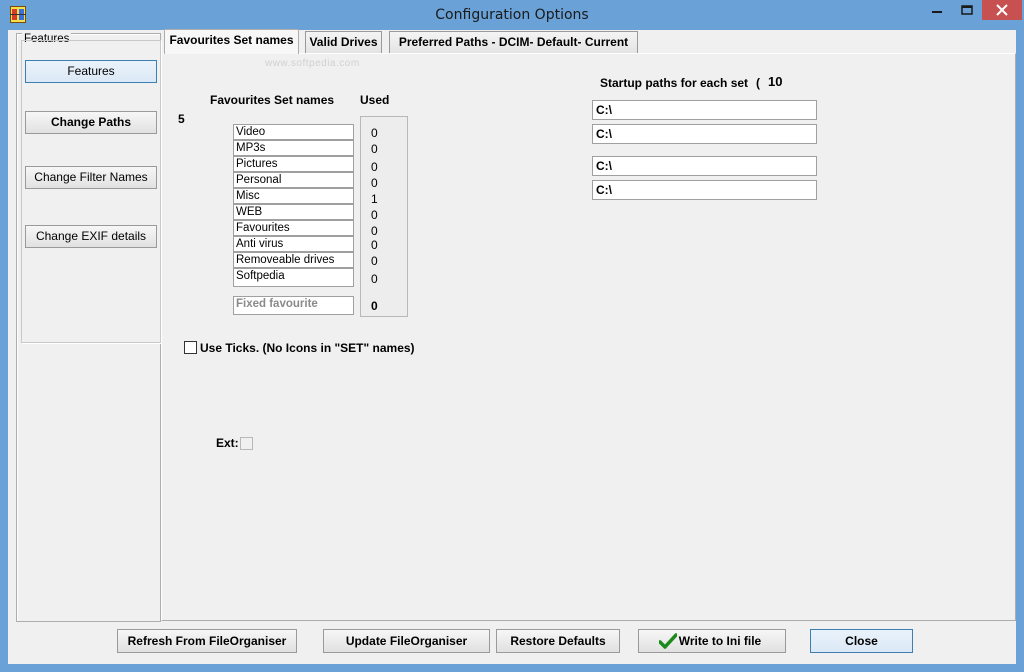  What do you see at coordinates (293, 305) in the screenshot?
I see `fixed-favourite-field: Fixed favourite` at bounding box center [293, 305].